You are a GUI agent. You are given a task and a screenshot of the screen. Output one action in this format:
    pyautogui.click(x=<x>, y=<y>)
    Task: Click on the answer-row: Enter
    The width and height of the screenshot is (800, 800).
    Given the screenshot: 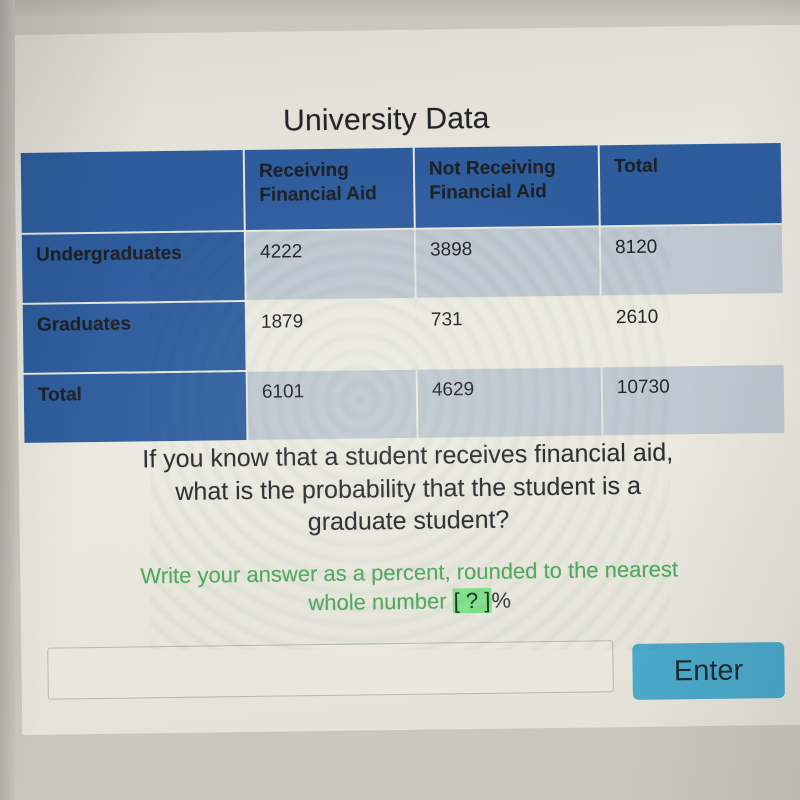 What is the action you would take?
    pyautogui.click(x=416, y=674)
    